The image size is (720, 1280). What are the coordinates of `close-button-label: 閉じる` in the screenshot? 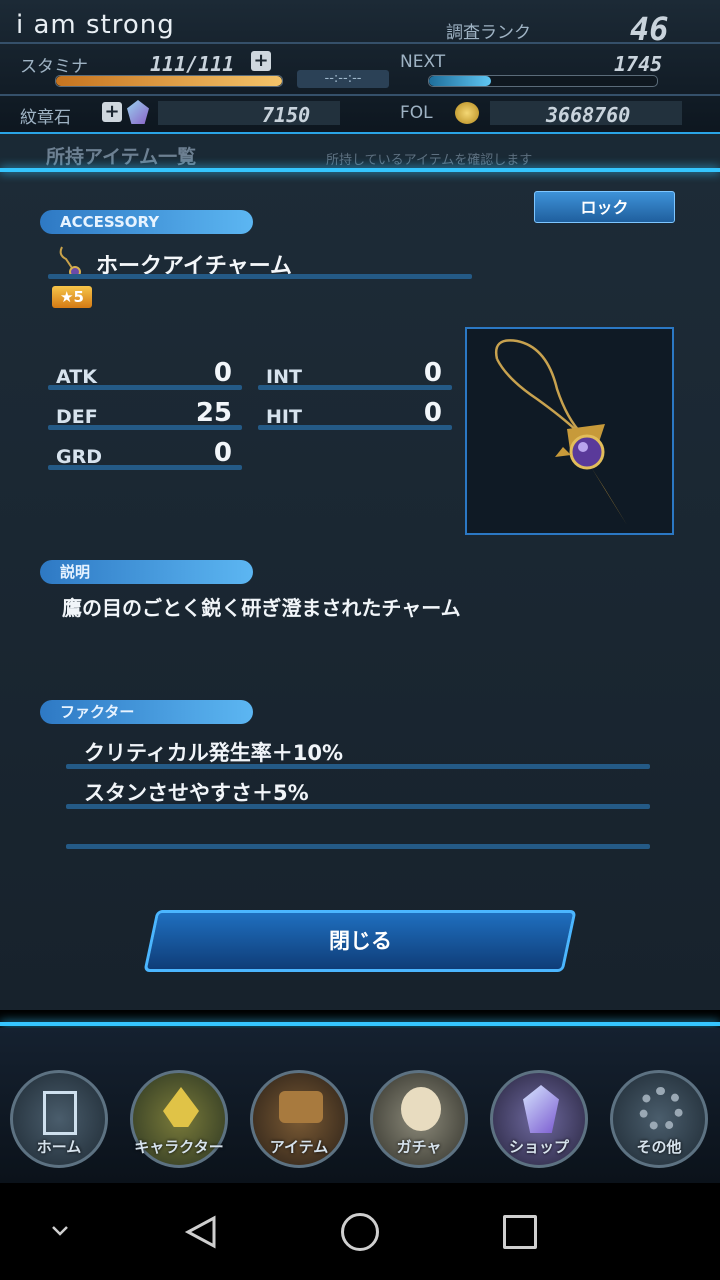 It's located at (360, 941).